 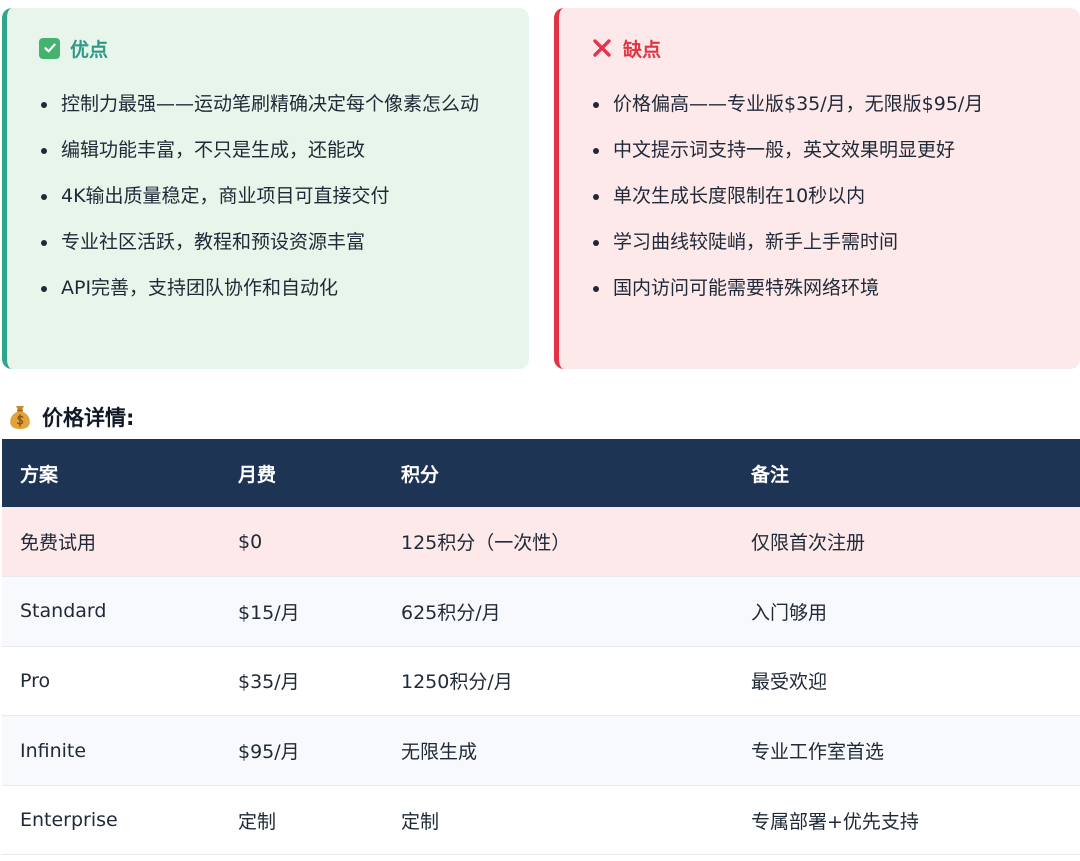 I want to click on table-row: 免费试用 $0 125积分（一次性） 仅限首次注册, so click(x=541, y=542).